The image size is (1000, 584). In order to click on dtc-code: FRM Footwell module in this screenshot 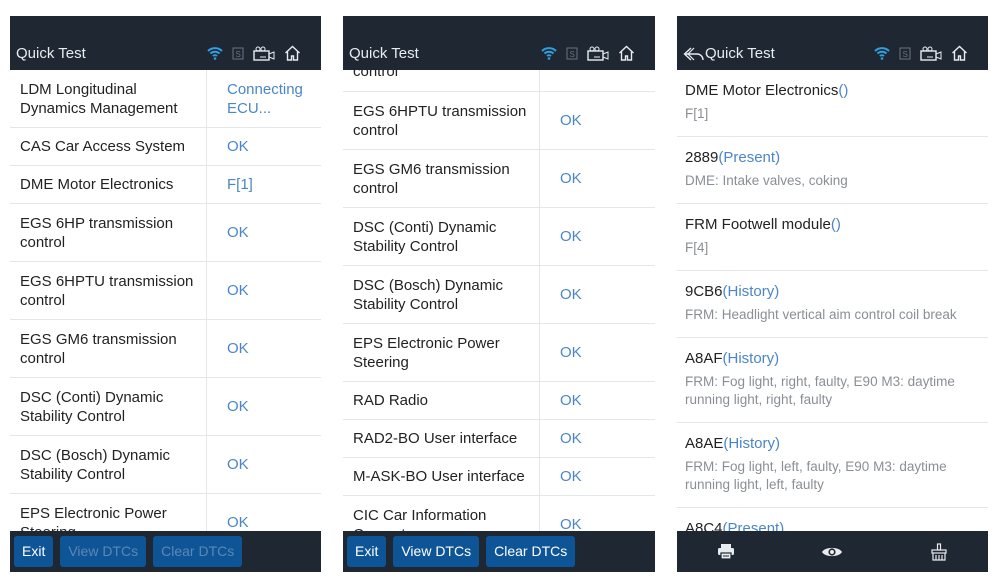, I will do `click(758, 224)`.